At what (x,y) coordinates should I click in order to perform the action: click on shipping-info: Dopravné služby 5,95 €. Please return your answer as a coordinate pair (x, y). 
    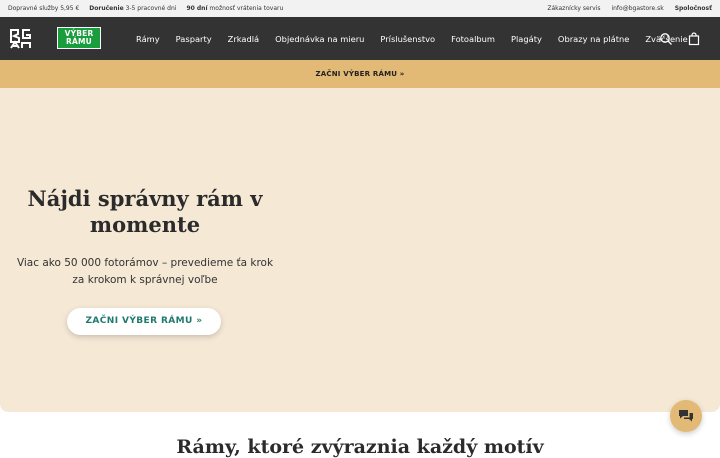
    Looking at the image, I should click on (44, 8).